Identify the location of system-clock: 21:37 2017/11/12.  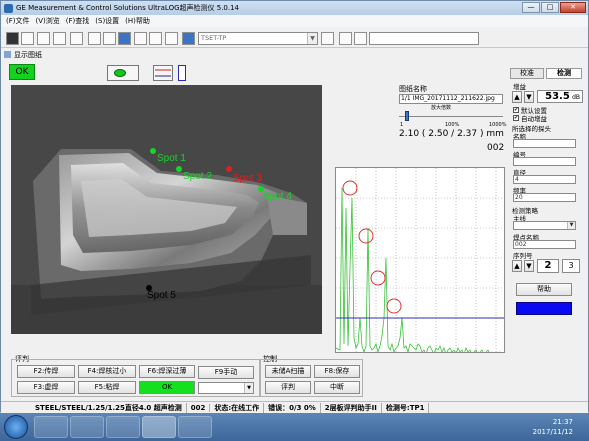
(553, 427).